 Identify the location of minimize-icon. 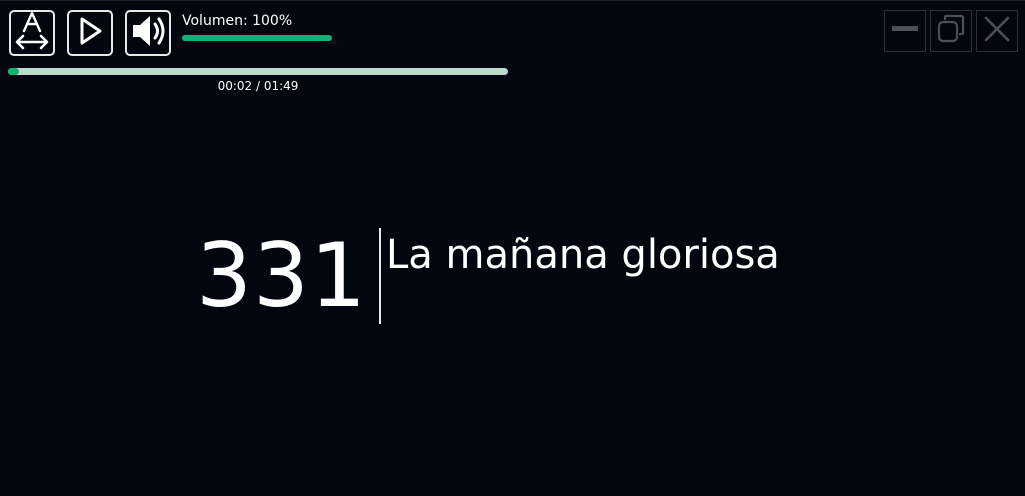
(905, 31).